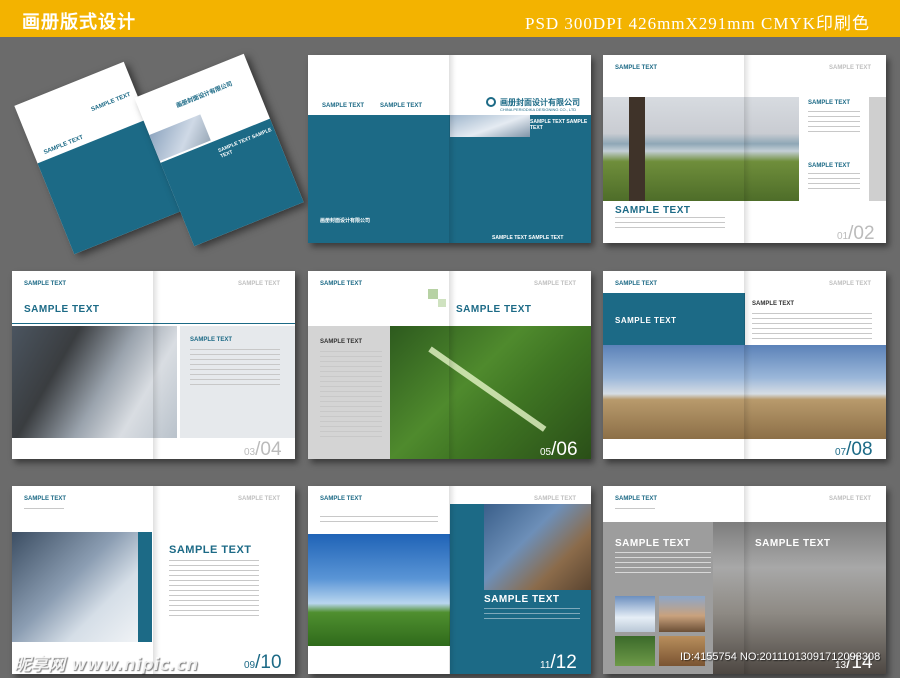  I want to click on booklet-back-label-2: SAMPLE TEXT, so click(111, 102).